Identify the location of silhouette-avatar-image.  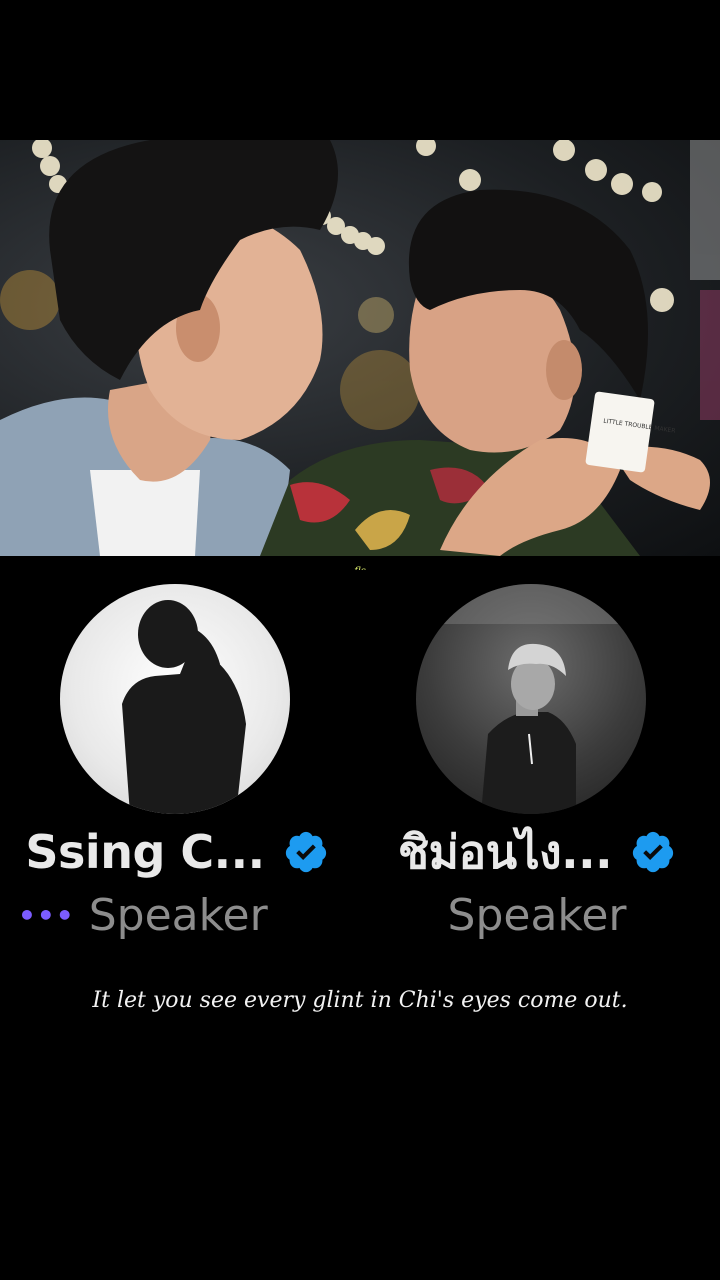
(184, 707).